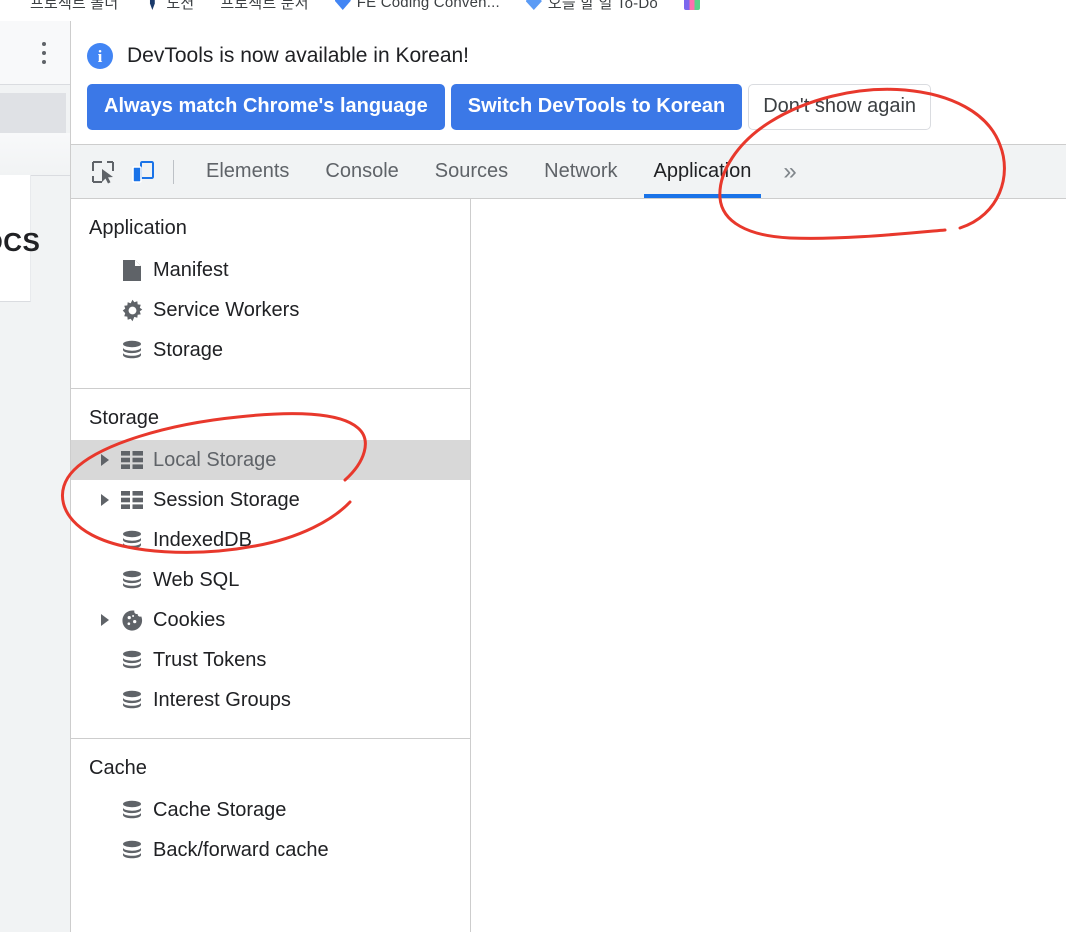  I want to click on sidebar-item-label: Storage, so click(188, 349).